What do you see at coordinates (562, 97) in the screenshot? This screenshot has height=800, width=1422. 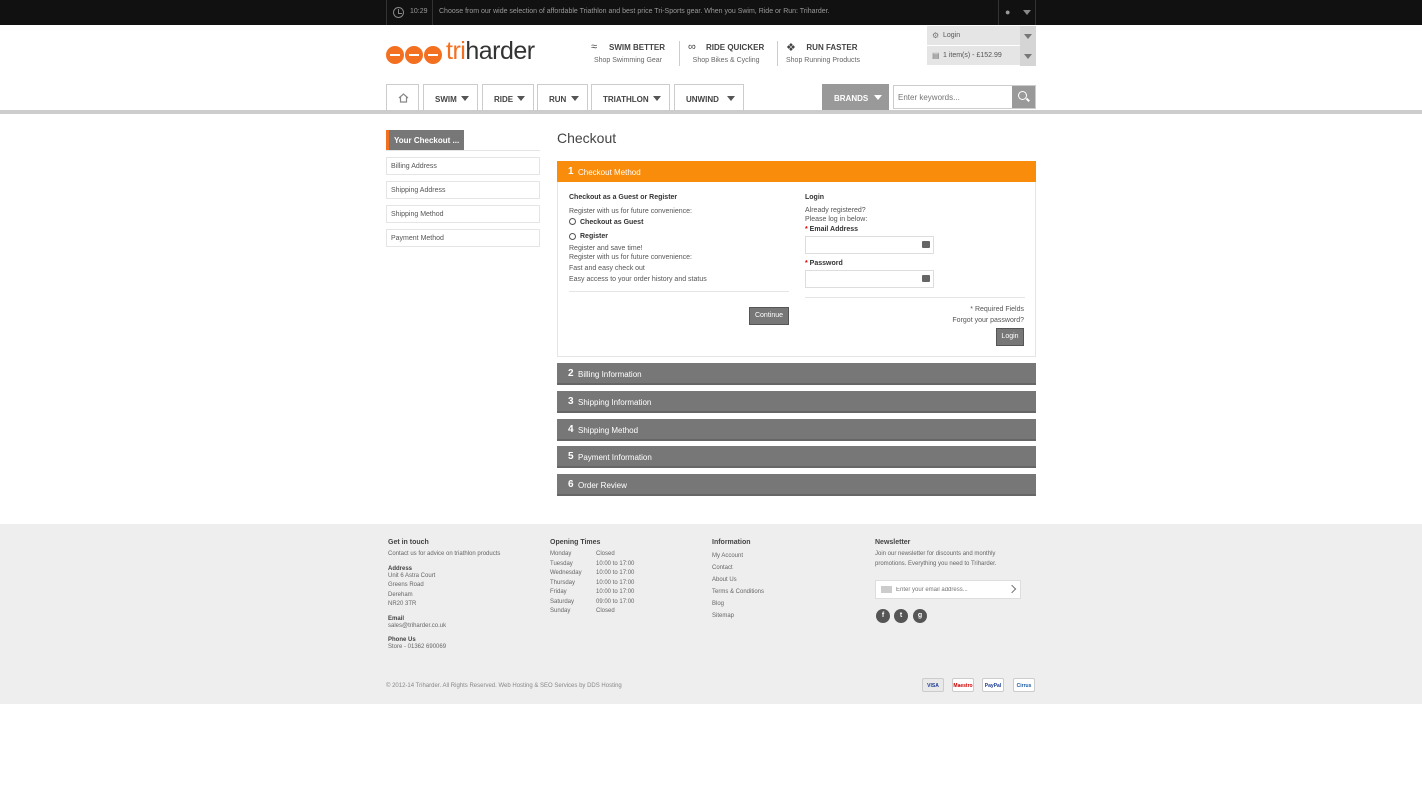 I see `nav-run: RUN` at bounding box center [562, 97].